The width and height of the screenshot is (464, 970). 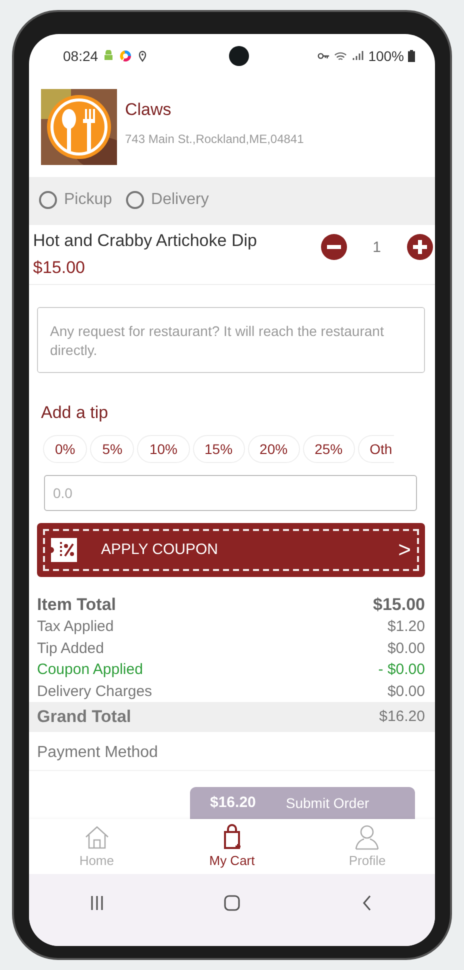 I want to click on total-label: Delivery Charges, so click(x=94, y=692).